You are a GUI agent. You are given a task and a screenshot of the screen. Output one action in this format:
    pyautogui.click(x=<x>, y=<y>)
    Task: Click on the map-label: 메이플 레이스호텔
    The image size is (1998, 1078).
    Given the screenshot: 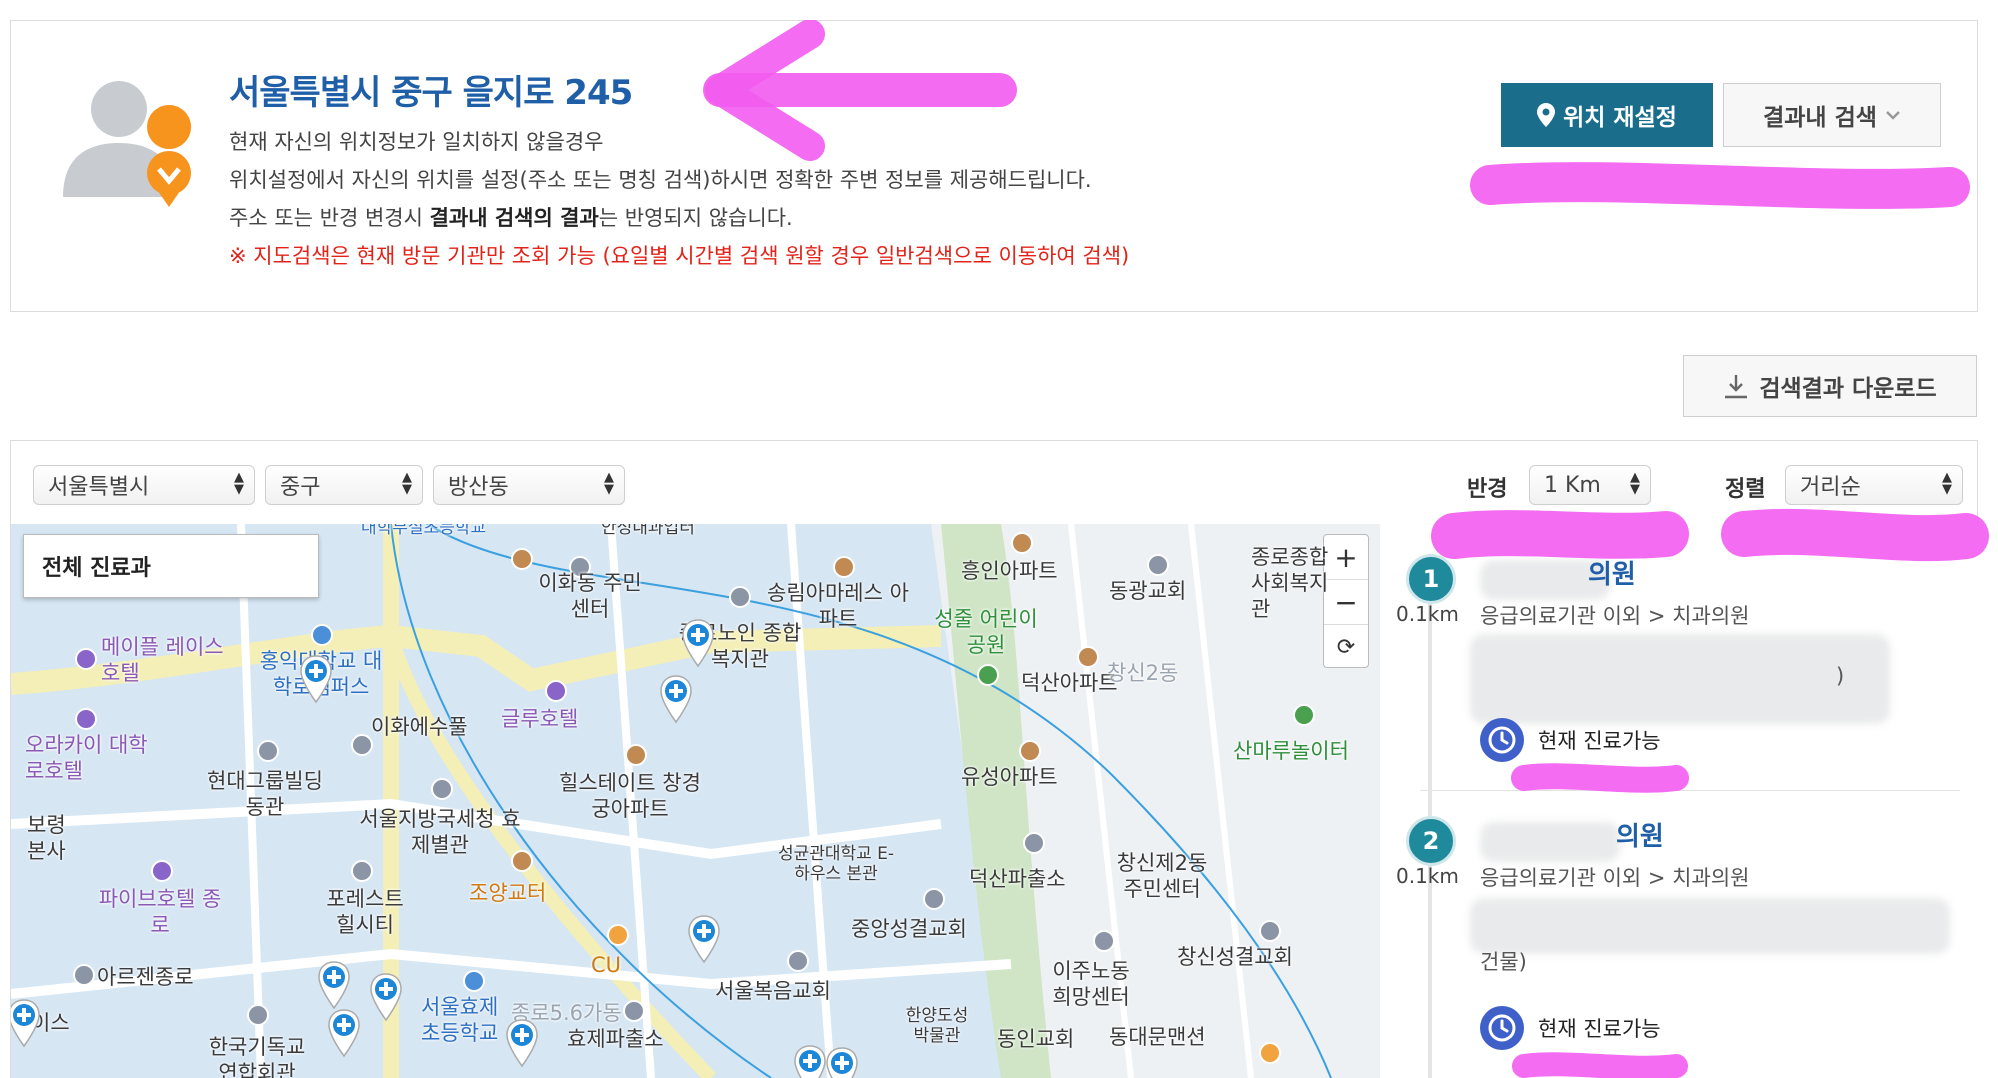 What is the action you would take?
    pyautogui.click(x=162, y=660)
    